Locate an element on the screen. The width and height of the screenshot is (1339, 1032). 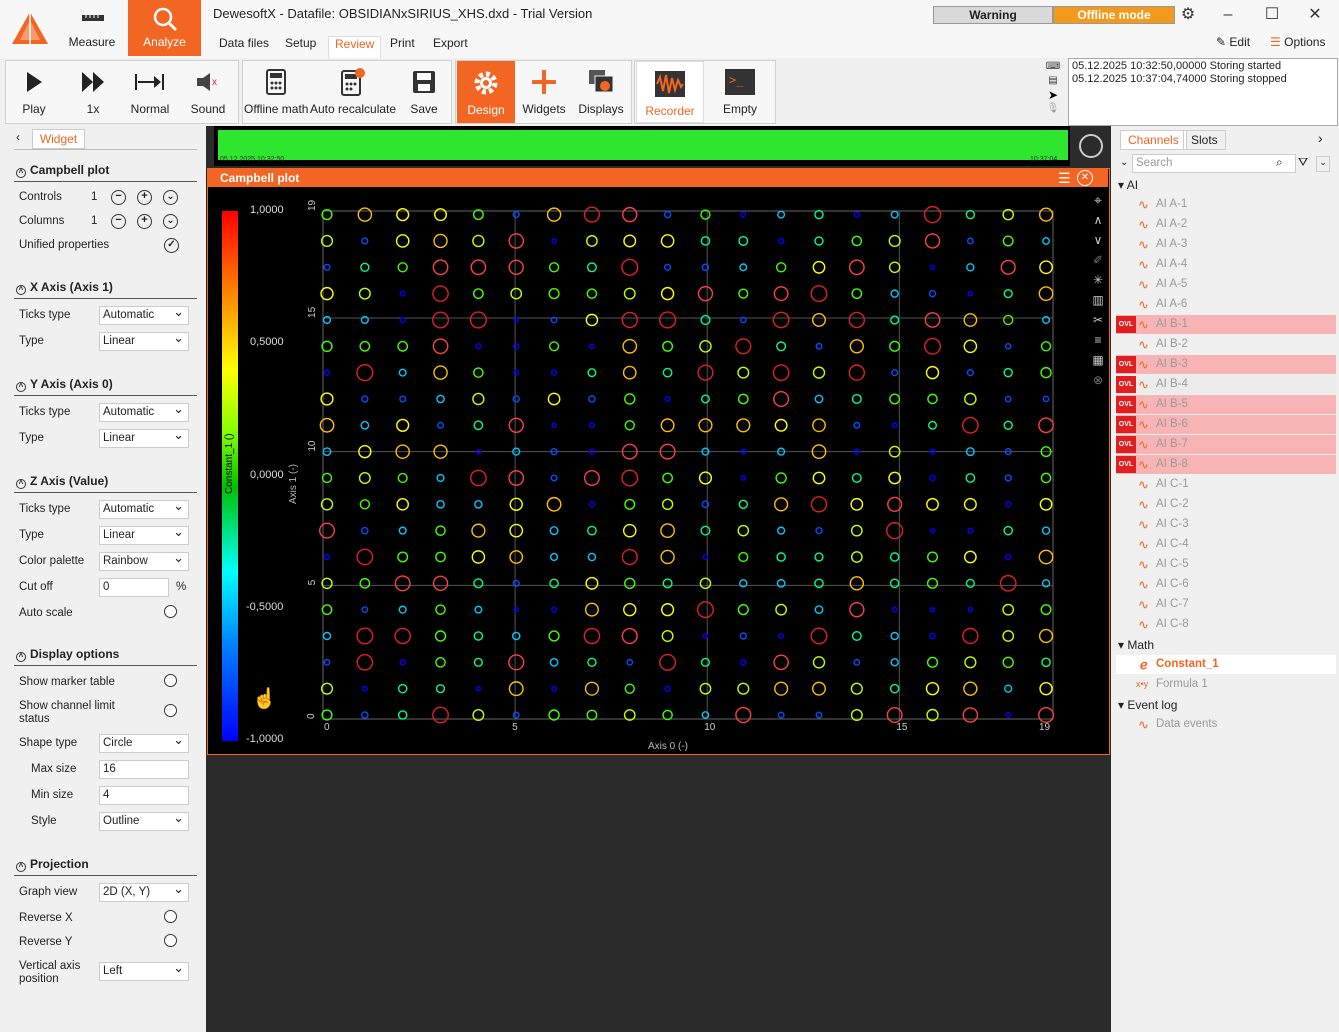
list-icon: ≡ is located at coordinates (1098, 340).